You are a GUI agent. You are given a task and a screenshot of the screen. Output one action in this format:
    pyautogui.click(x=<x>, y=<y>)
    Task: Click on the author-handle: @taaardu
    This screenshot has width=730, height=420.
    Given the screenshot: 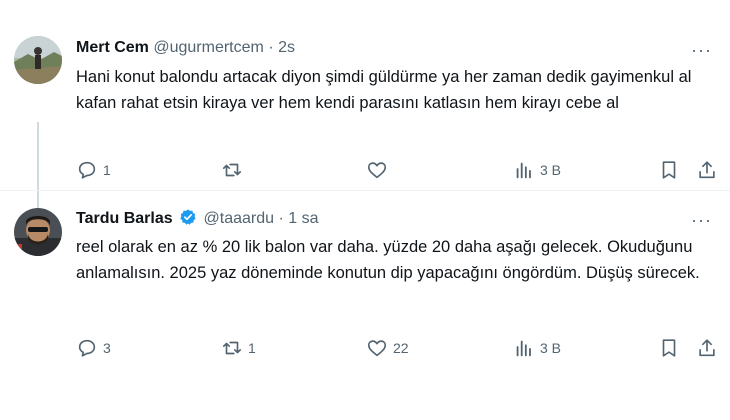 What is the action you would take?
    pyautogui.click(x=239, y=218)
    